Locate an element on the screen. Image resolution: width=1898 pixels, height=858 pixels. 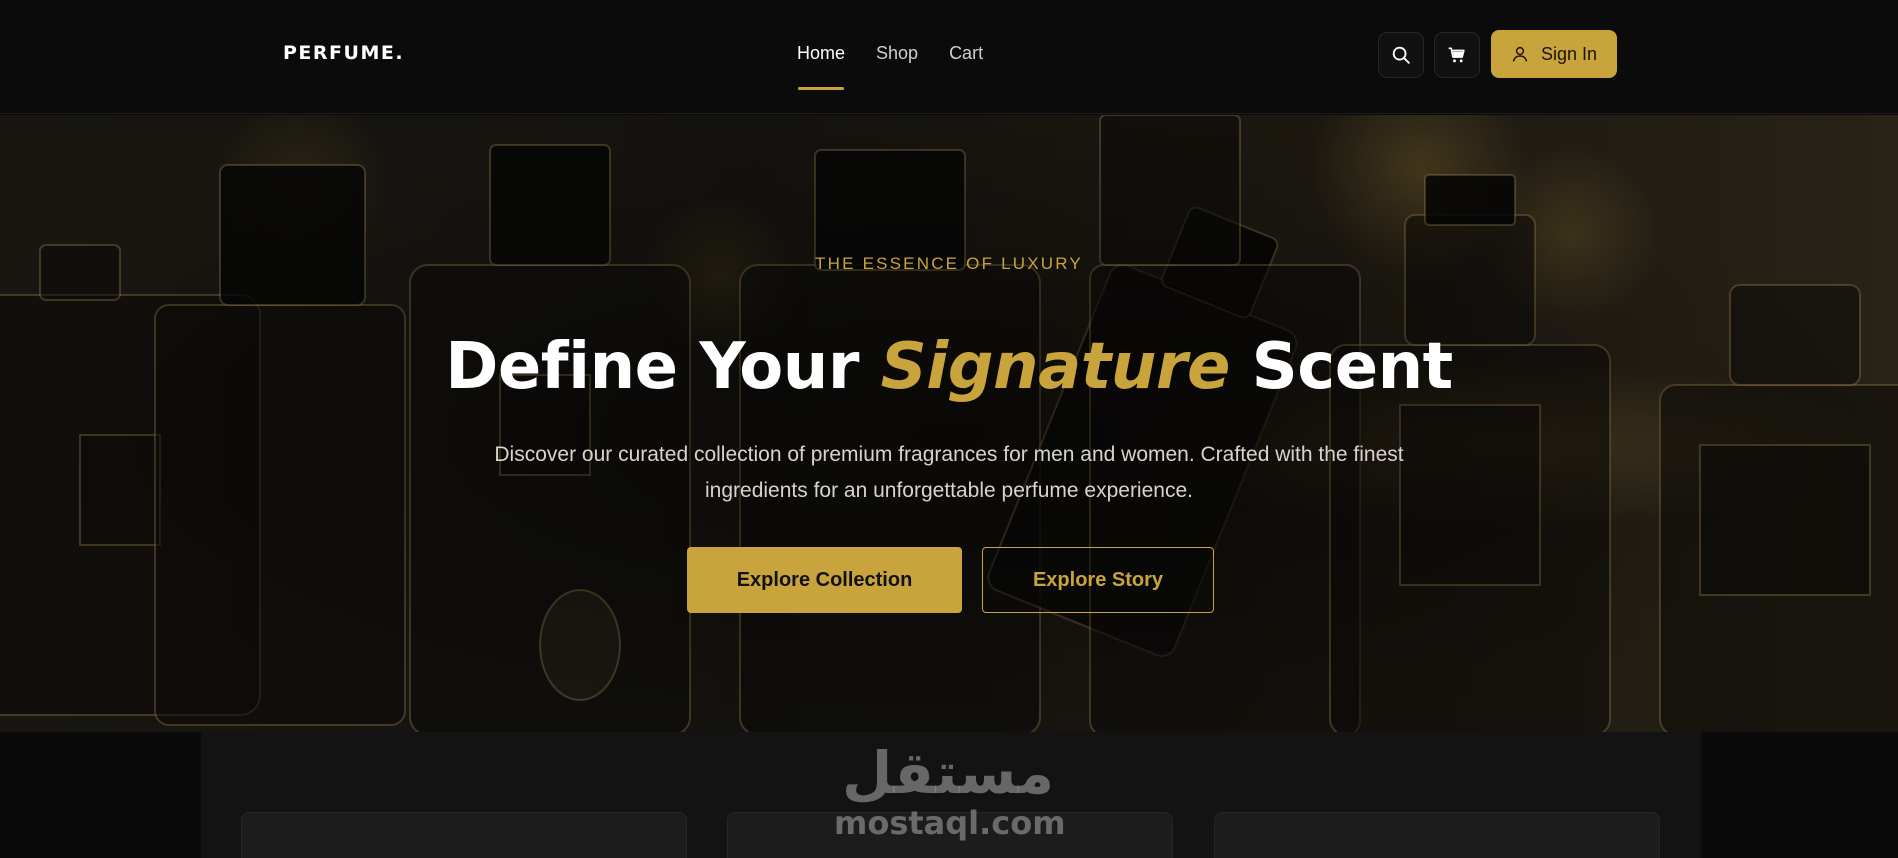
top-navbar: PERFUME. Home Shop Cart Sign In is located at coordinates (949, 57).